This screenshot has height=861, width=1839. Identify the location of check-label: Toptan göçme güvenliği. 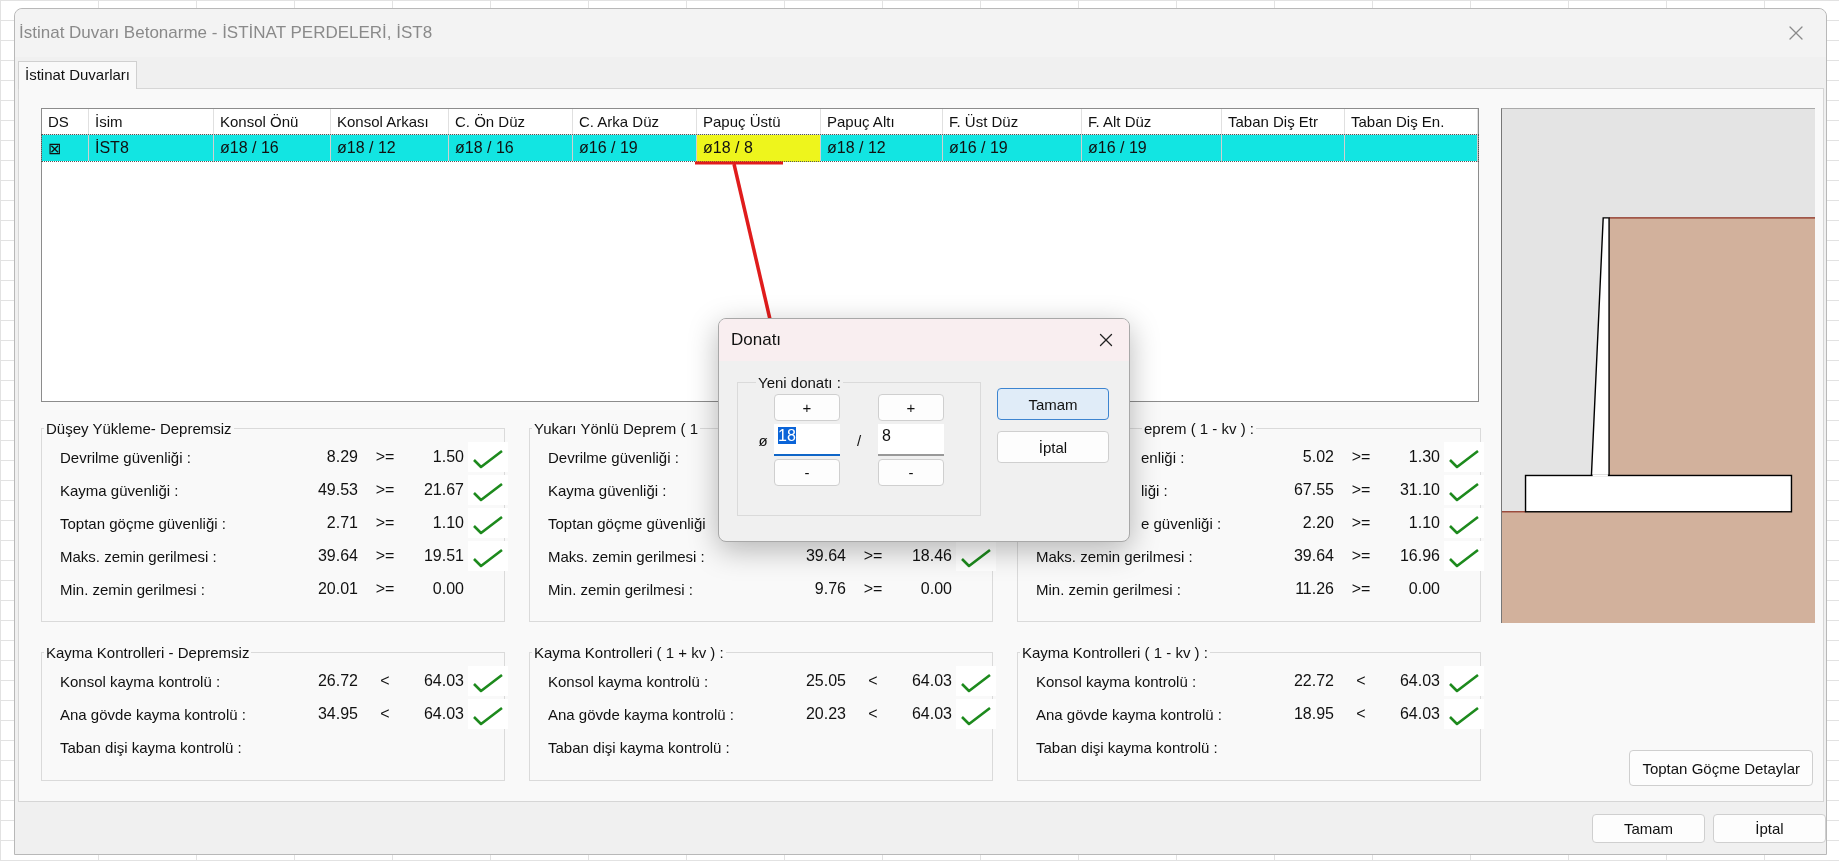
(627, 523).